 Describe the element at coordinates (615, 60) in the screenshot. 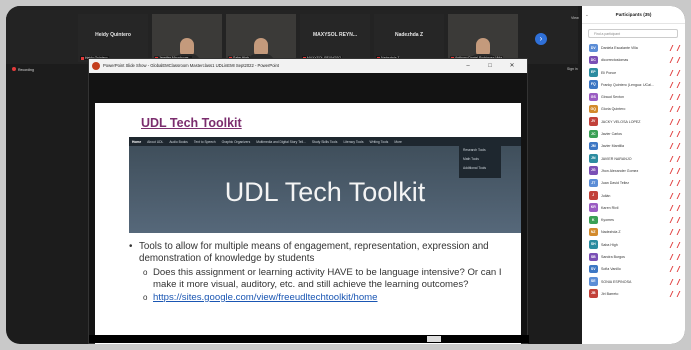

I see `participant-name: dicorrectoslomas` at that location.